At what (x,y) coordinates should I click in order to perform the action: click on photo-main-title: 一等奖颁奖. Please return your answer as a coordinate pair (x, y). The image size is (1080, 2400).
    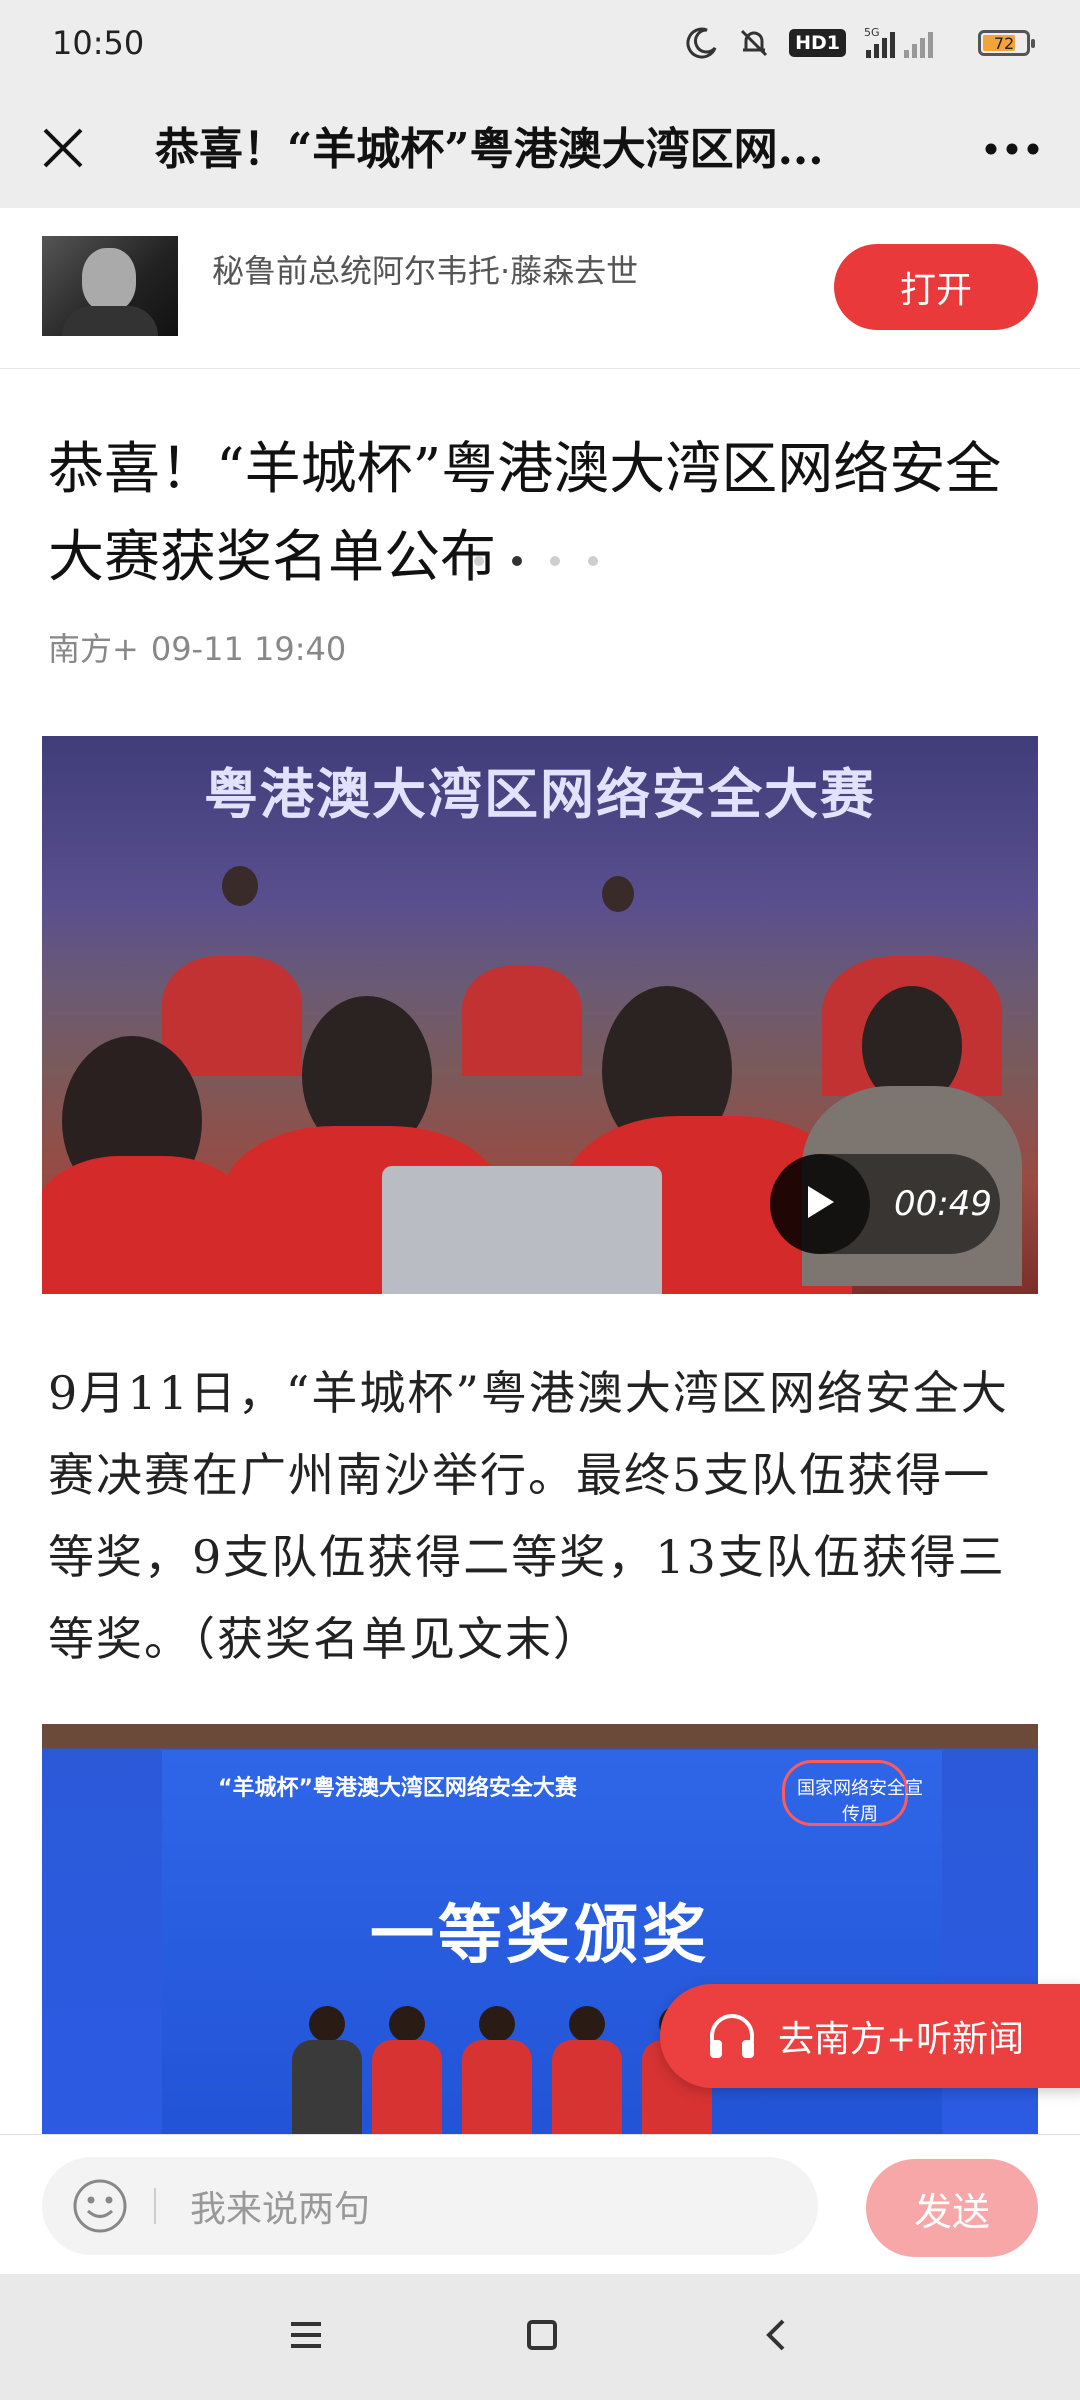
    Looking at the image, I should click on (540, 1936).